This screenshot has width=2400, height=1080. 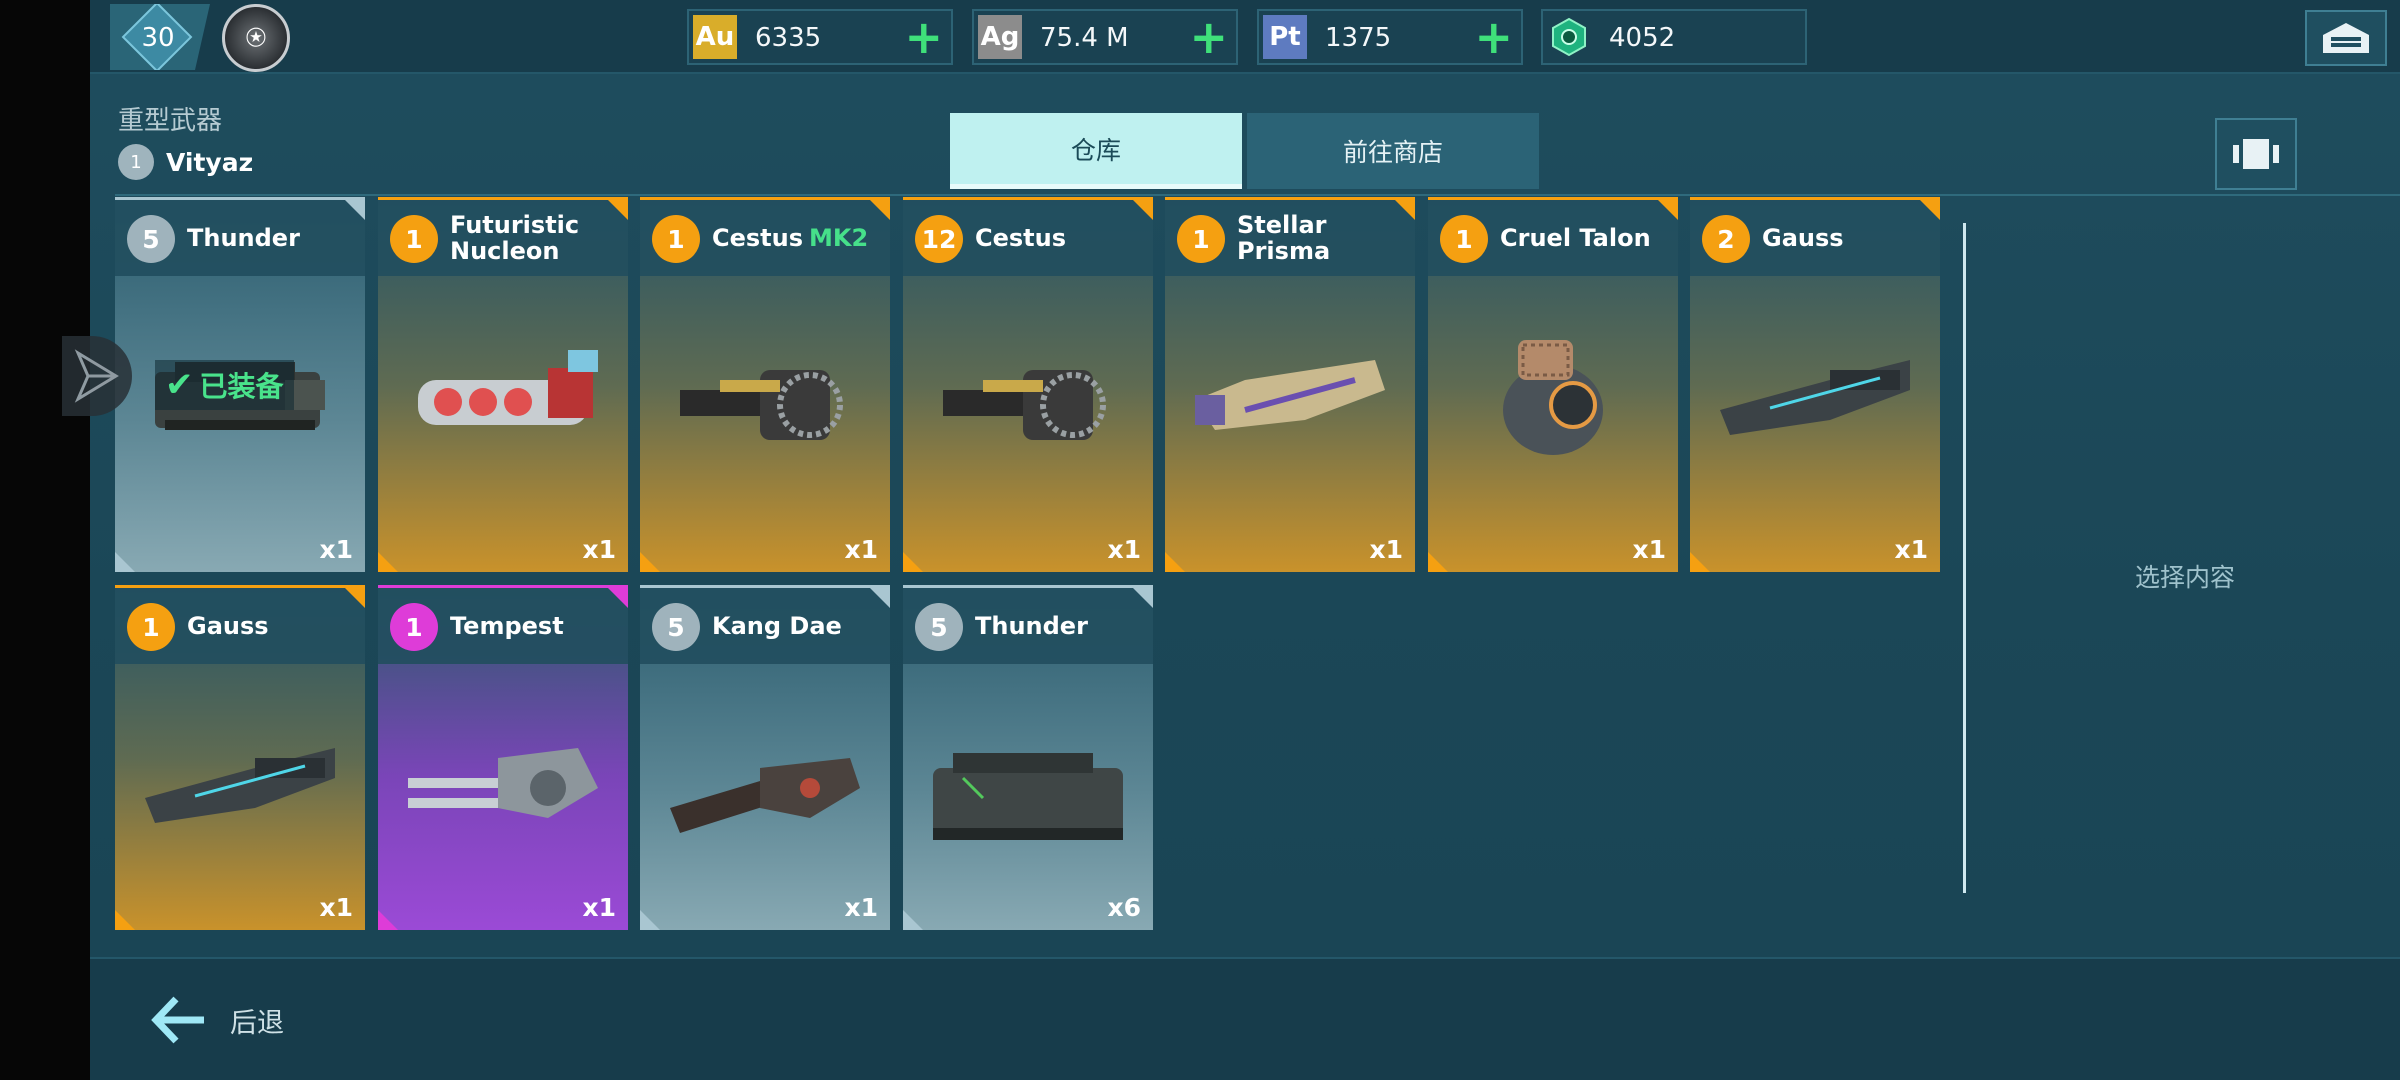 I want to click on weapon-card: 1 Cruel Talon x1, so click(x=1553, y=384).